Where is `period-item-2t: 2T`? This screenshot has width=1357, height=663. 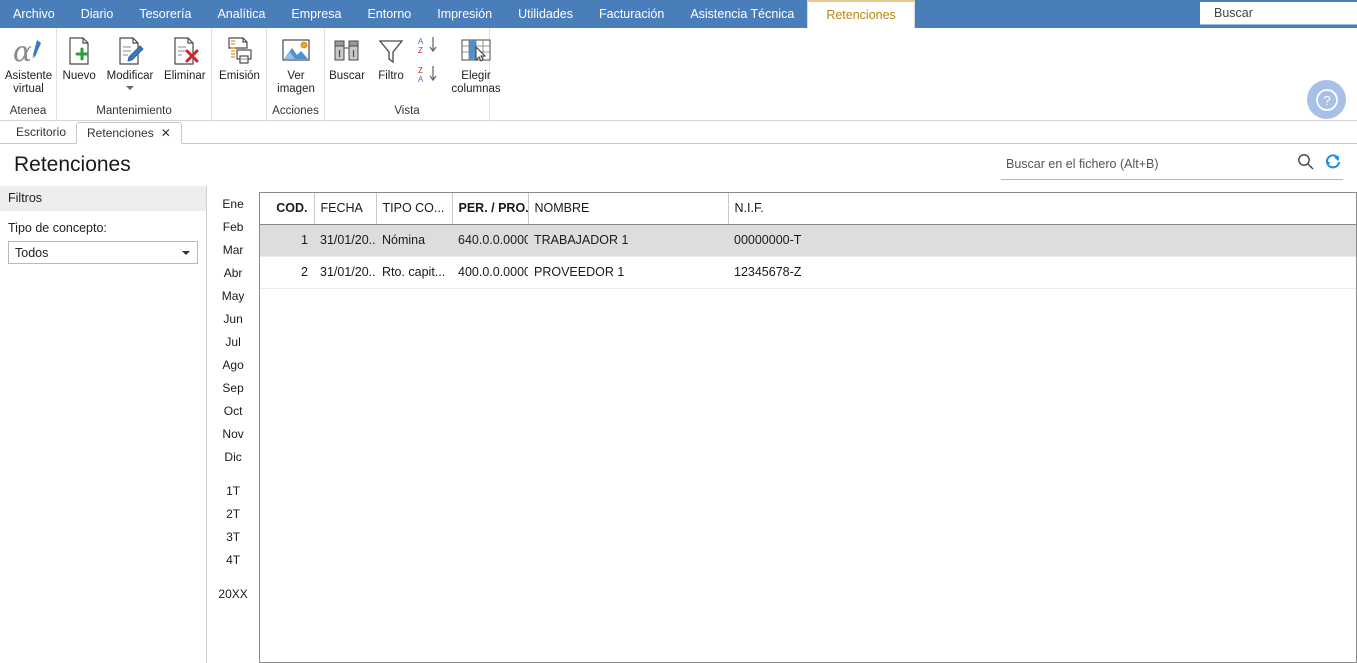
period-item-2t: 2T is located at coordinates (233, 513).